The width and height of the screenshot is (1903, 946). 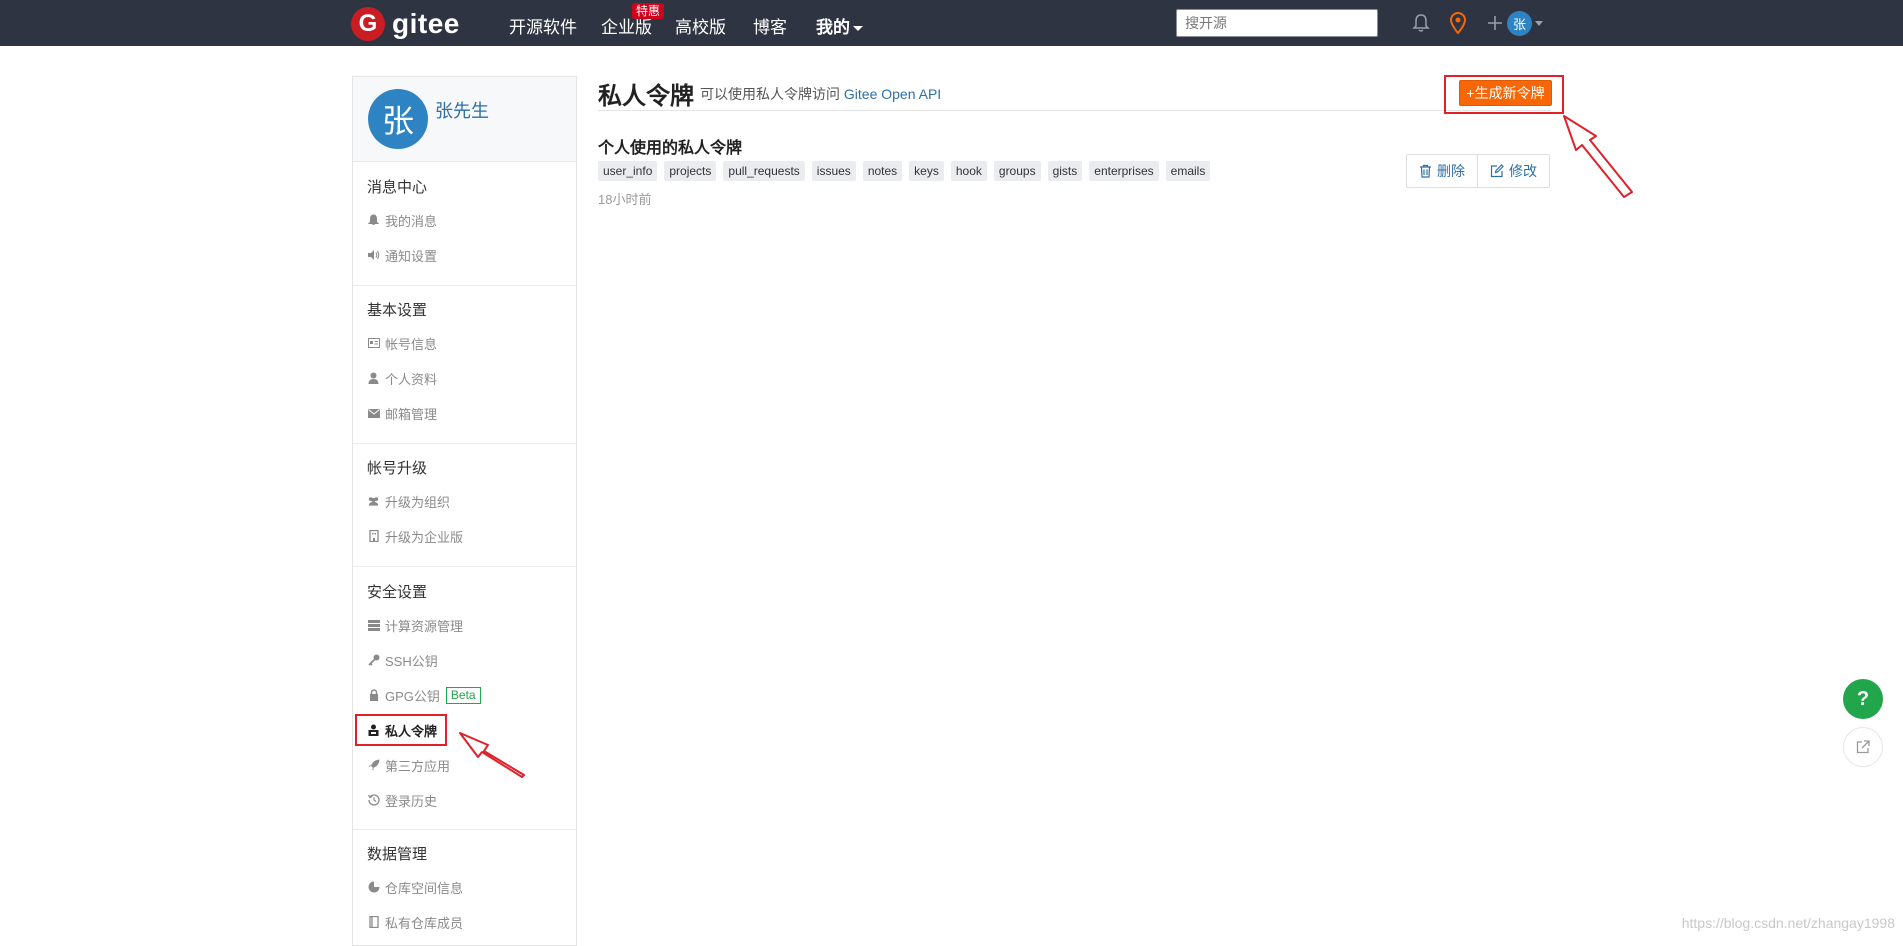 What do you see at coordinates (411, 660) in the screenshot?
I see `sidebar-item-label: SSH公钥` at bounding box center [411, 660].